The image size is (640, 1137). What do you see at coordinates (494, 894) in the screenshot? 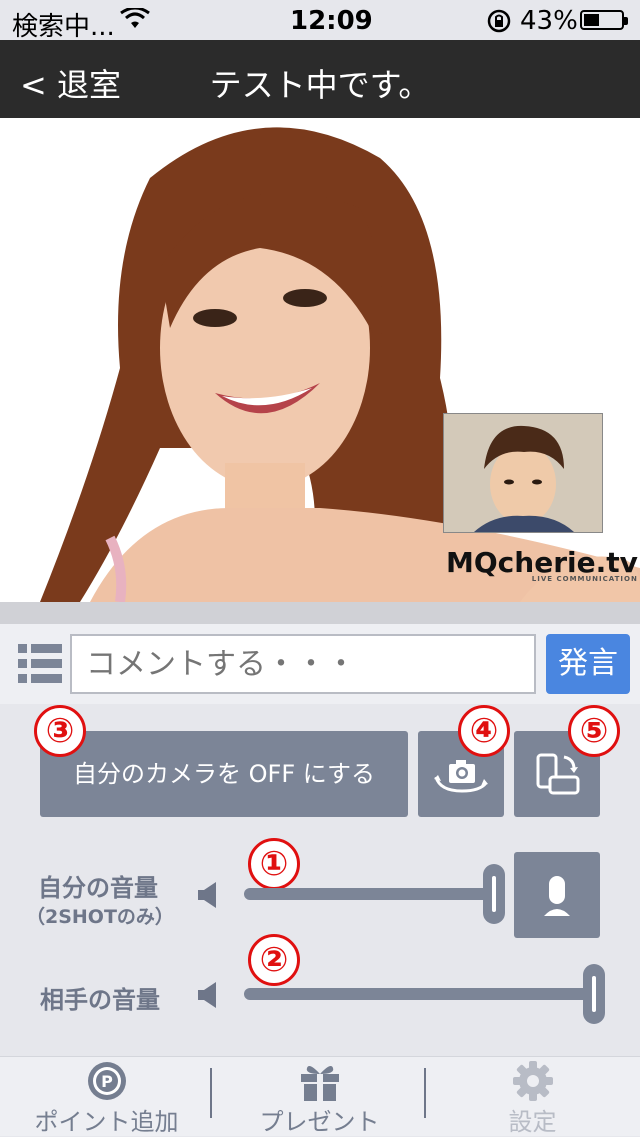
I see `self-volume-slider-handle` at bounding box center [494, 894].